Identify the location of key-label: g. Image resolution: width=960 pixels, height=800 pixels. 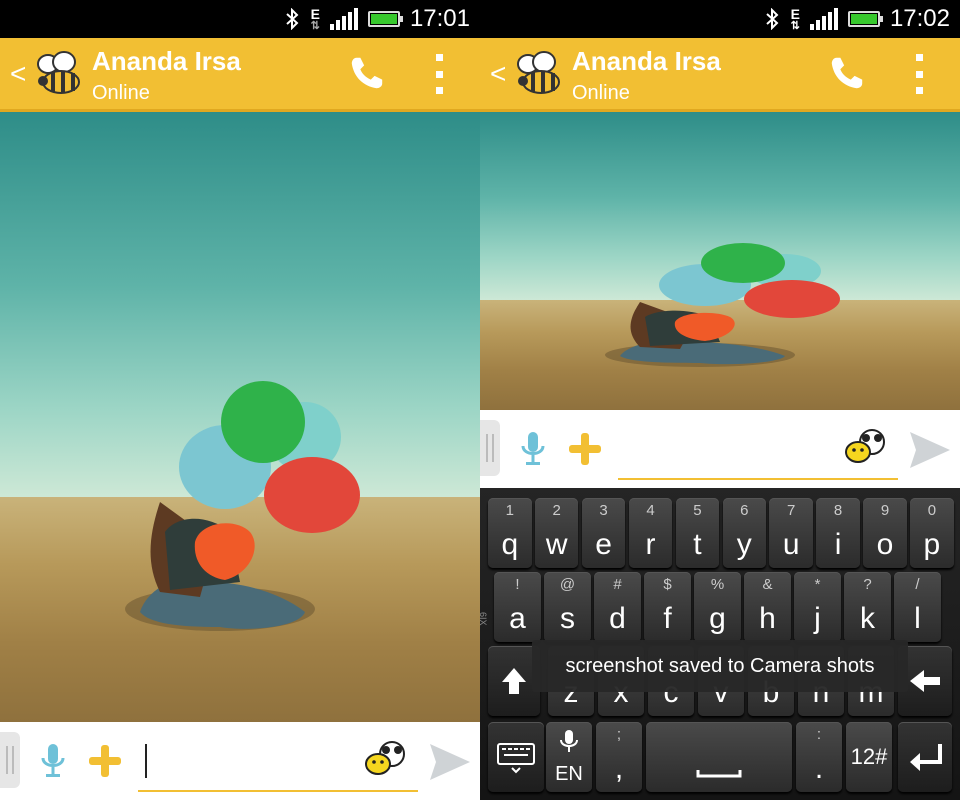
(717, 618).